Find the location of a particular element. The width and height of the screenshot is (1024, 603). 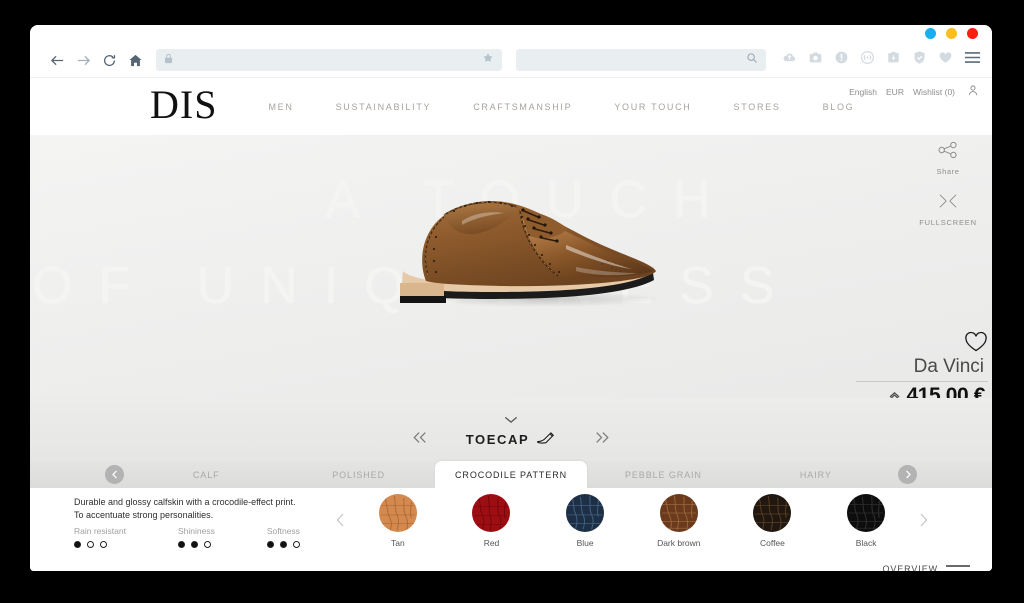

cloud-icon is located at coordinates (789, 60).